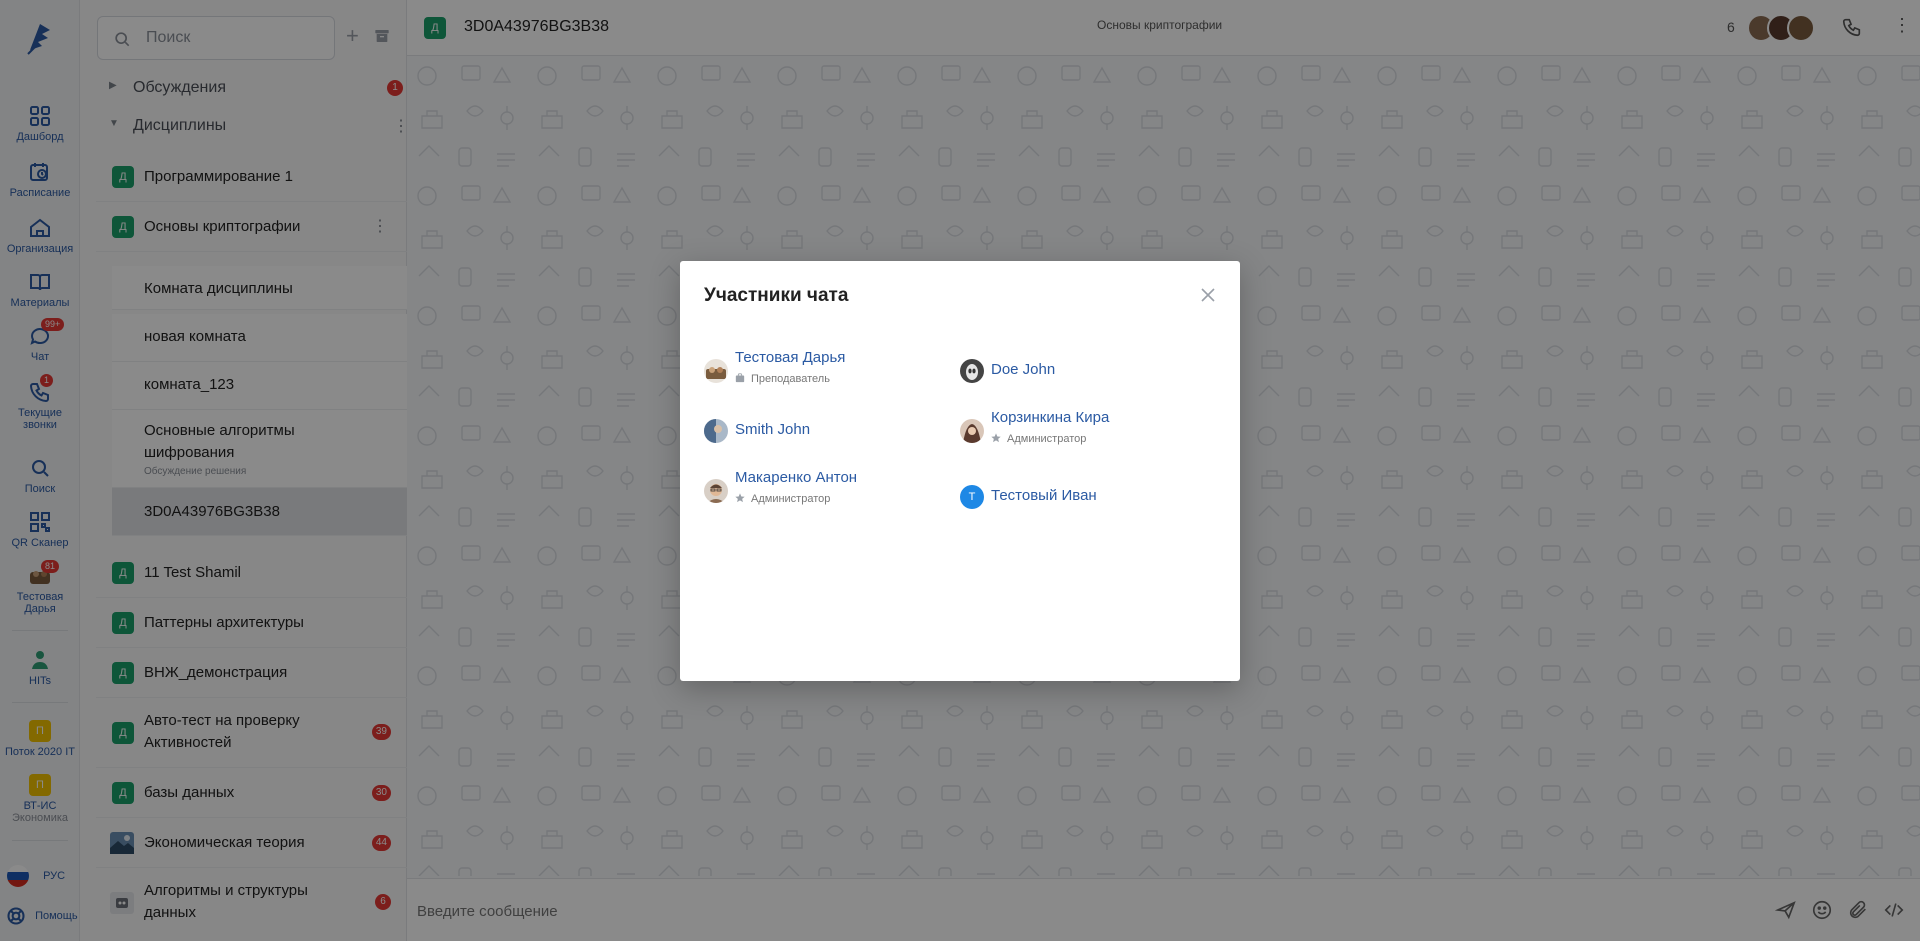  Describe the element at coordinates (824, 432) in the screenshot. I see `member-item: Smith John` at that location.